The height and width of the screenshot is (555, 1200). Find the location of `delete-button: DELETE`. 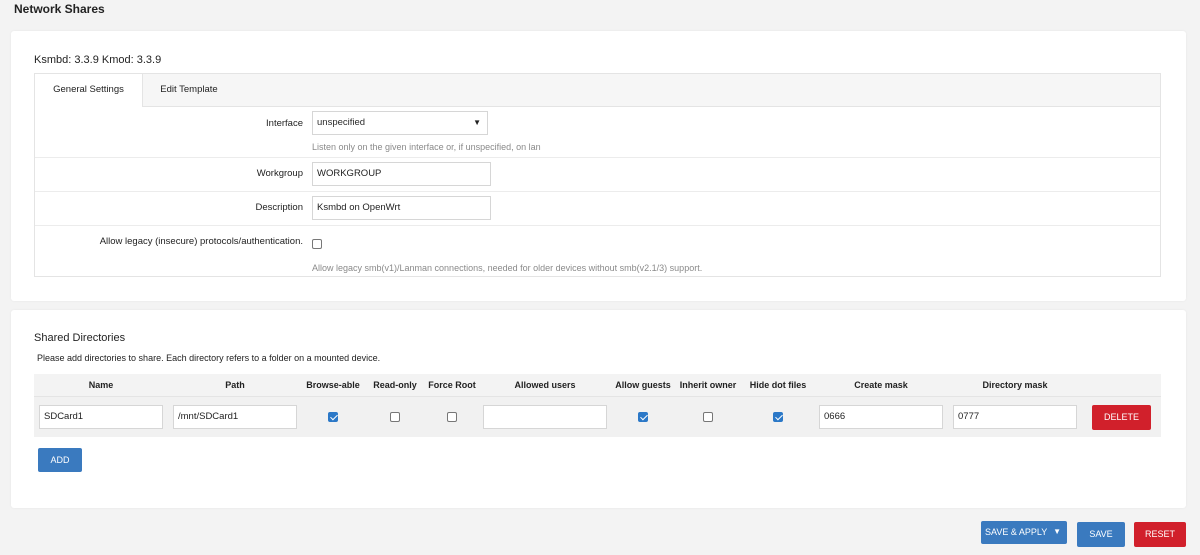

delete-button: DELETE is located at coordinates (1121, 417).